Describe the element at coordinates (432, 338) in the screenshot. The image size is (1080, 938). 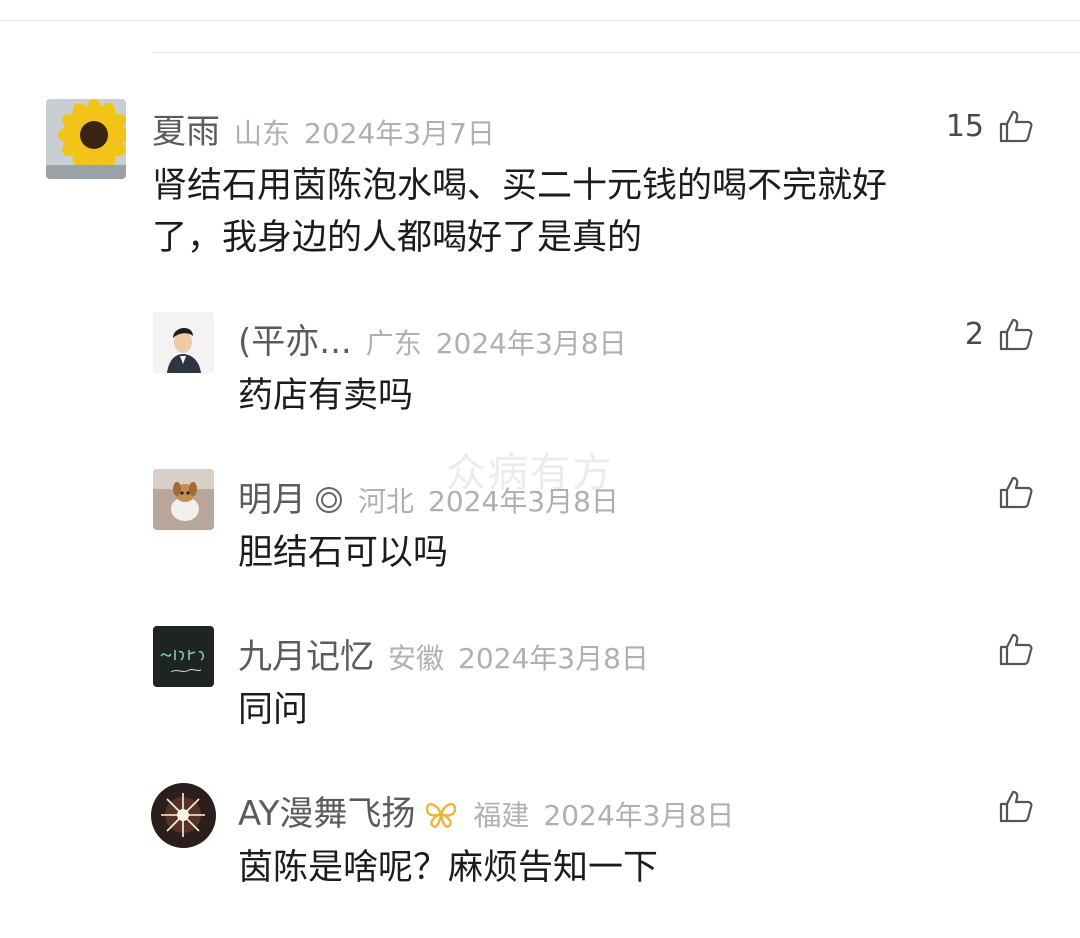
I see `reply-meta: (平亦... 广东 2024年3月8日` at that location.